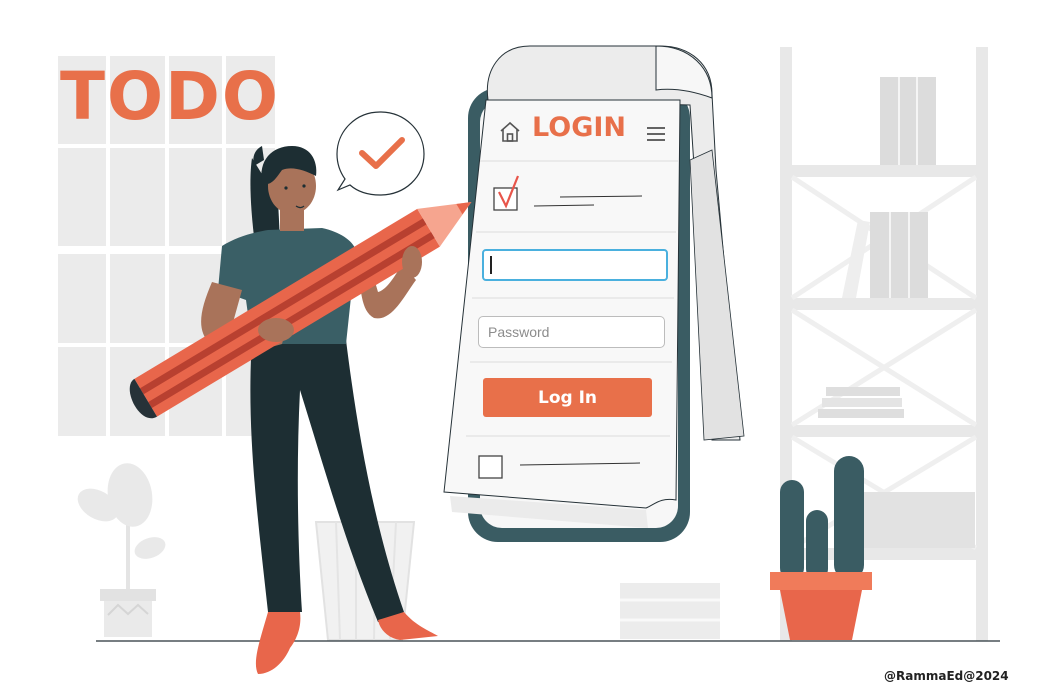  What do you see at coordinates (491, 265) in the screenshot?
I see `text-caret` at bounding box center [491, 265].